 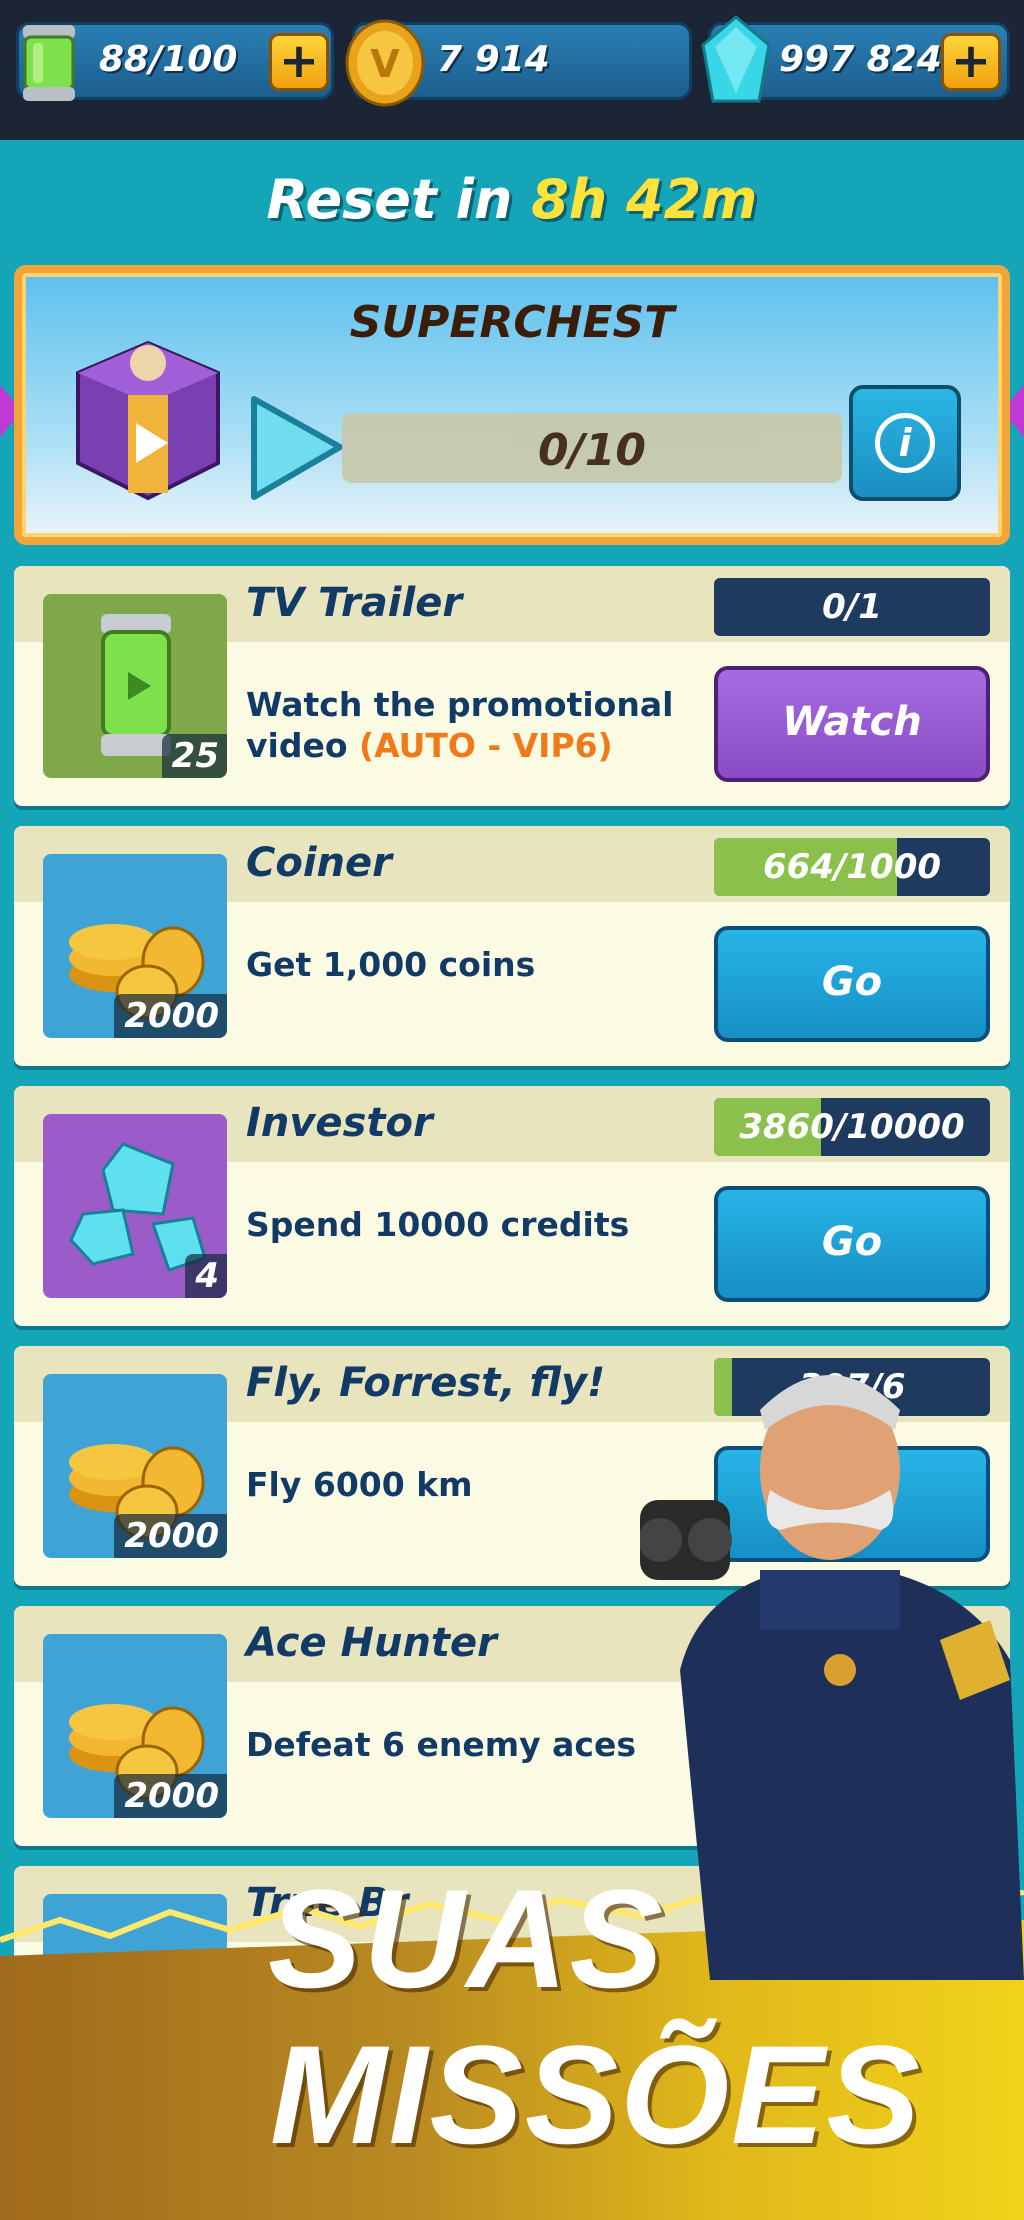 I want to click on superchest-info-button: i, so click(x=905, y=443).